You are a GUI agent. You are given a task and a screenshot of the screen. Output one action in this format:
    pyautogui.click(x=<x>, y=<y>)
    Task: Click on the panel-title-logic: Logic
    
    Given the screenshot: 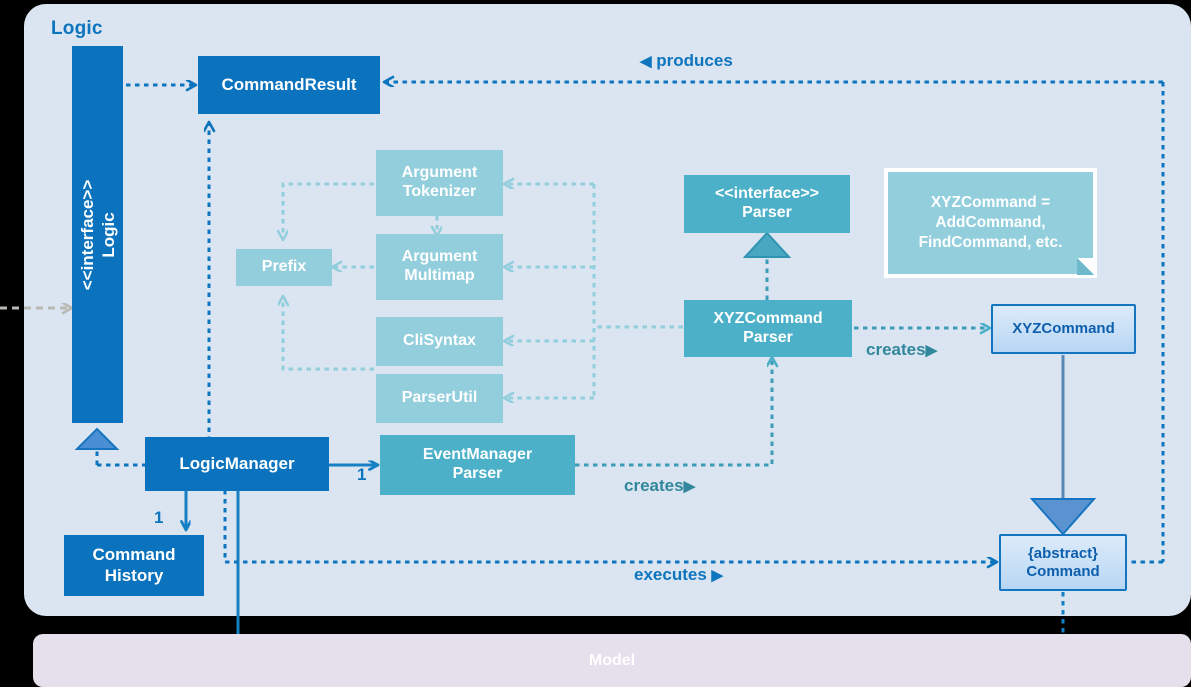 What is the action you would take?
    pyautogui.click(x=77, y=28)
    